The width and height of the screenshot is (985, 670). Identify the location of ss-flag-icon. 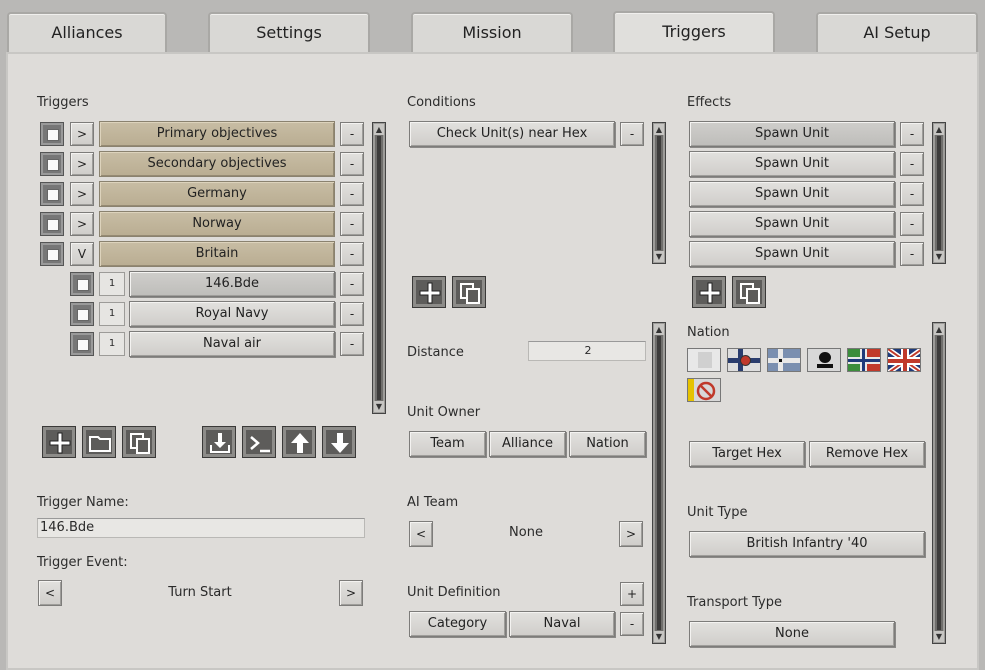
(824, 360).